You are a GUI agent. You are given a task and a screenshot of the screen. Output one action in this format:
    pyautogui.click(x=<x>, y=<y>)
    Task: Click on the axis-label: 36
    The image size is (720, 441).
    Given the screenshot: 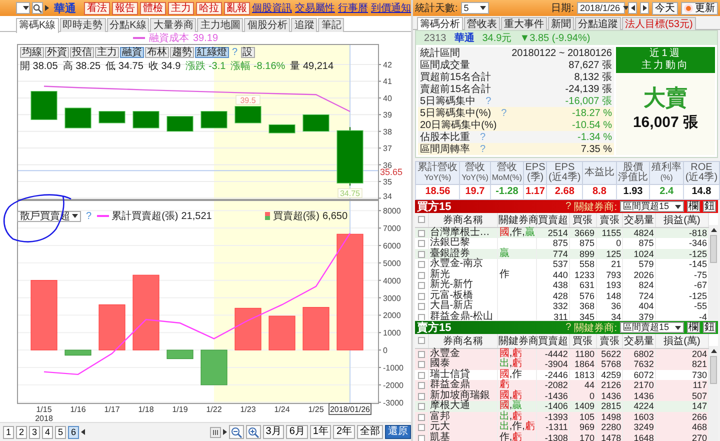 What is the action you would take?
    pyautogui.click(x=387, y=165)
    